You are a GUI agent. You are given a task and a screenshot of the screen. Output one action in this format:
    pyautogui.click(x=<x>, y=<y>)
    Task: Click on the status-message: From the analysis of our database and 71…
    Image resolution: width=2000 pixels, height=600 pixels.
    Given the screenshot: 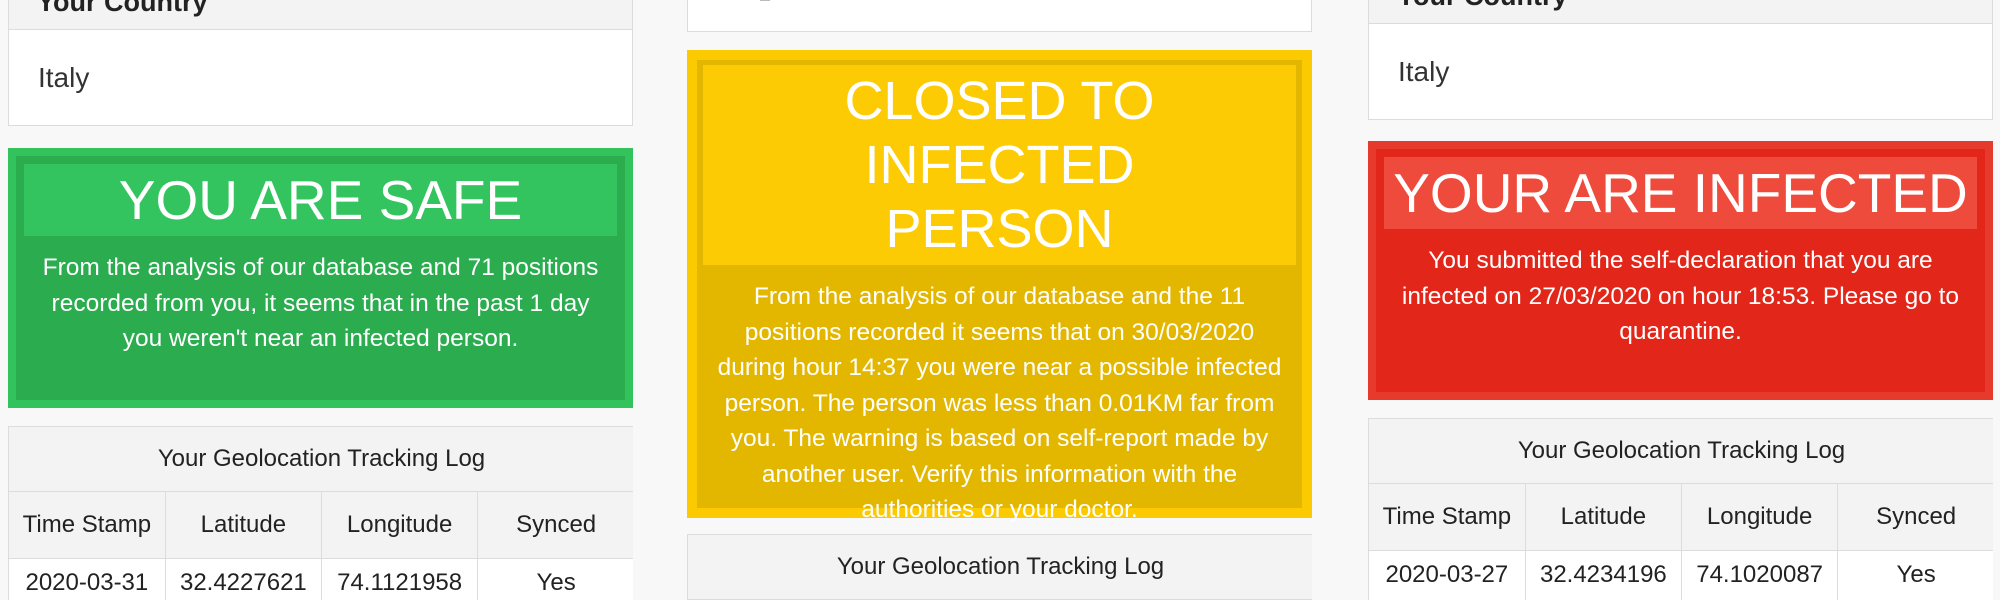 What is the action you would take?
    pyautogui.click(x=320, y=303)
    